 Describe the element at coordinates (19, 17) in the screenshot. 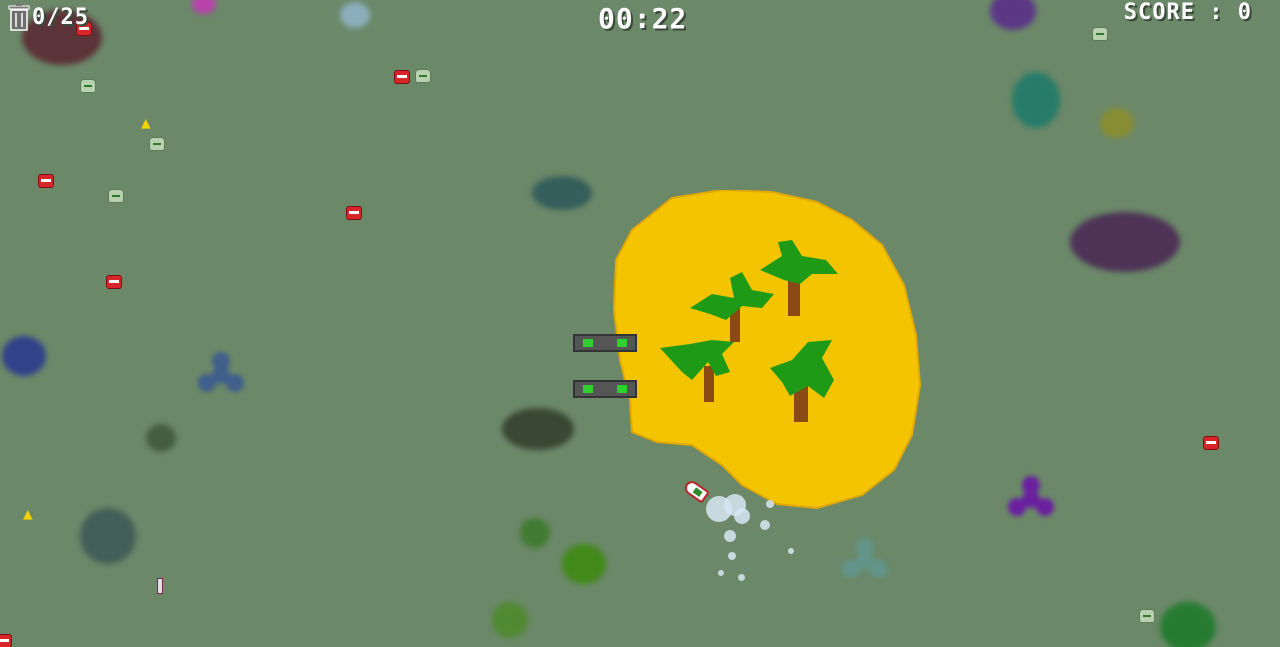

I see `trash-bin-icon` at that location.